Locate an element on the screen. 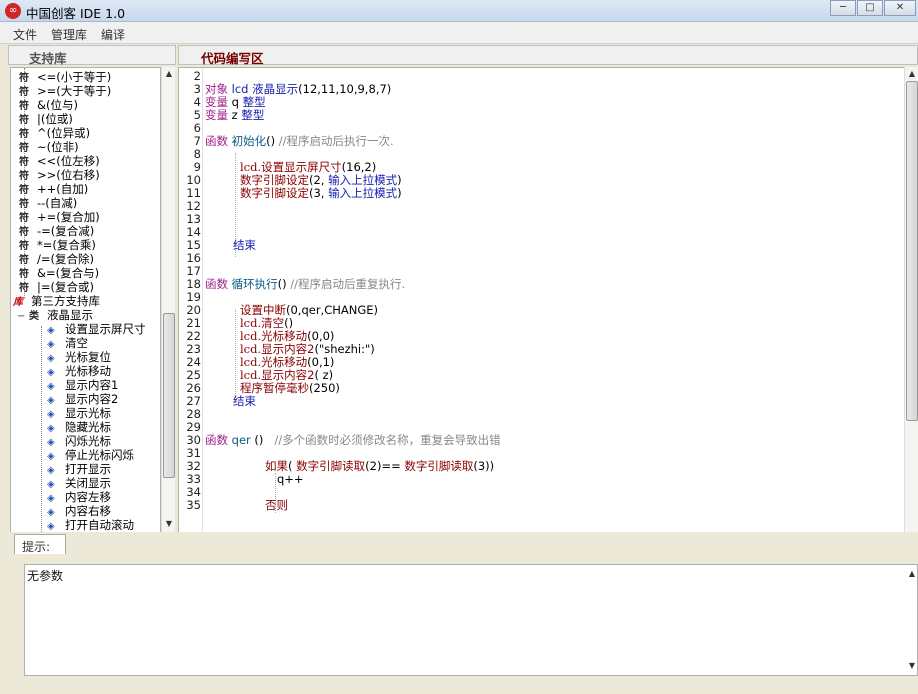  tree-item: 符 |=(复合或) is located at coordinates (56, 287).